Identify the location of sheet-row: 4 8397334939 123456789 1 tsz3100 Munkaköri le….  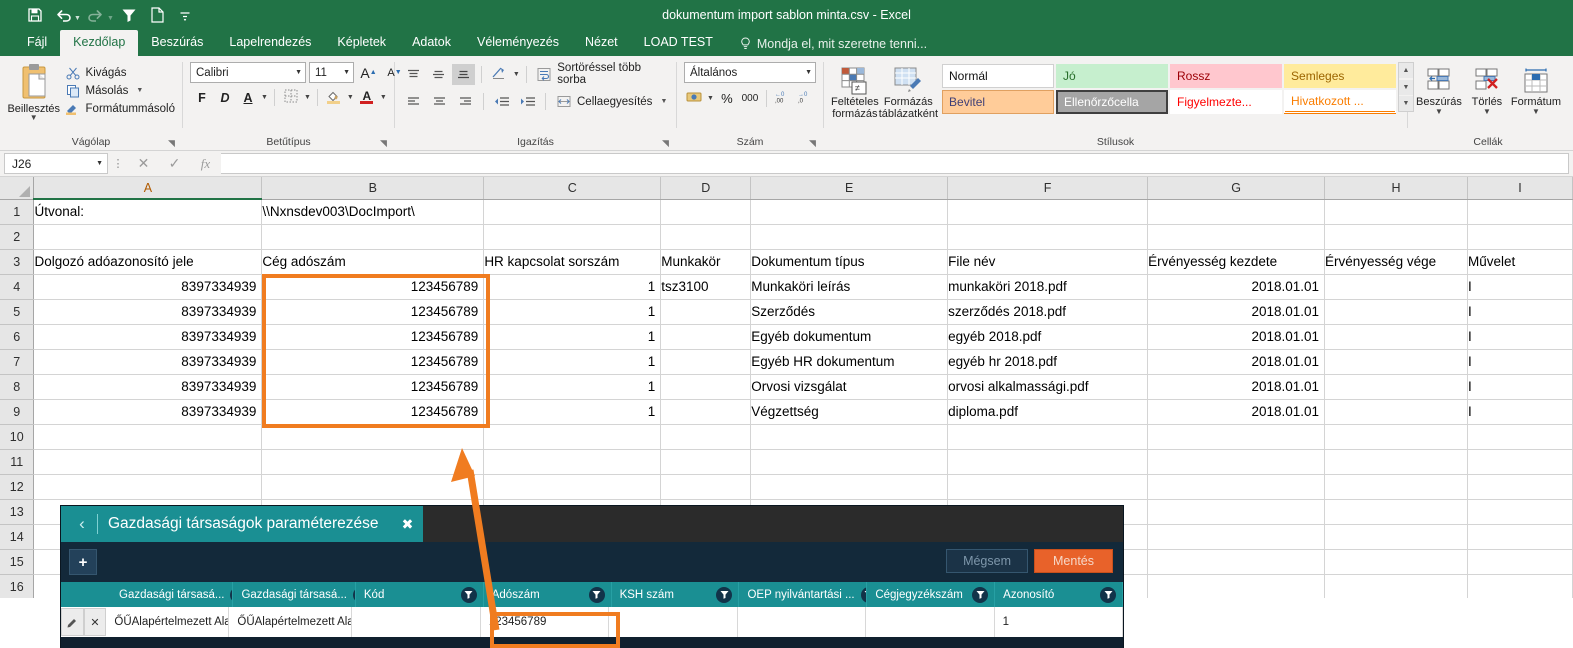
(786, 287).